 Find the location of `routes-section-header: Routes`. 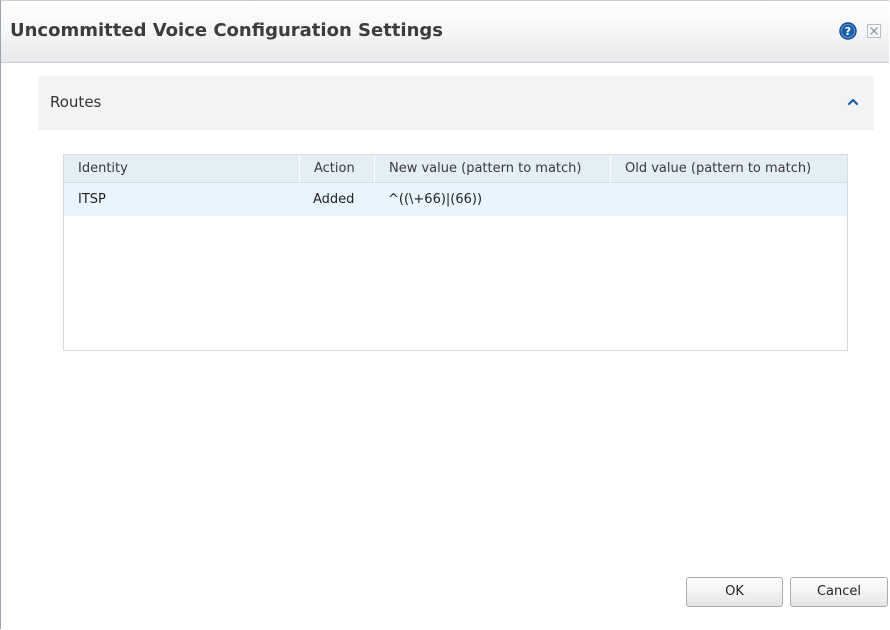

routes-section-header: Routes is located at coordinates (456, 103).